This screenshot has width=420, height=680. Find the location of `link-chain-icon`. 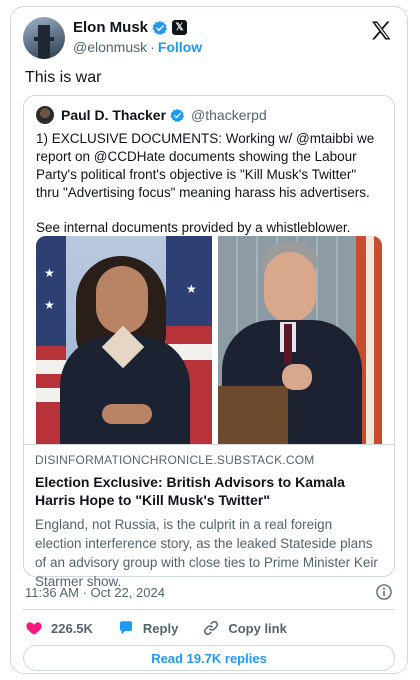

link-chain-icon is located at coordinates (211, 628).